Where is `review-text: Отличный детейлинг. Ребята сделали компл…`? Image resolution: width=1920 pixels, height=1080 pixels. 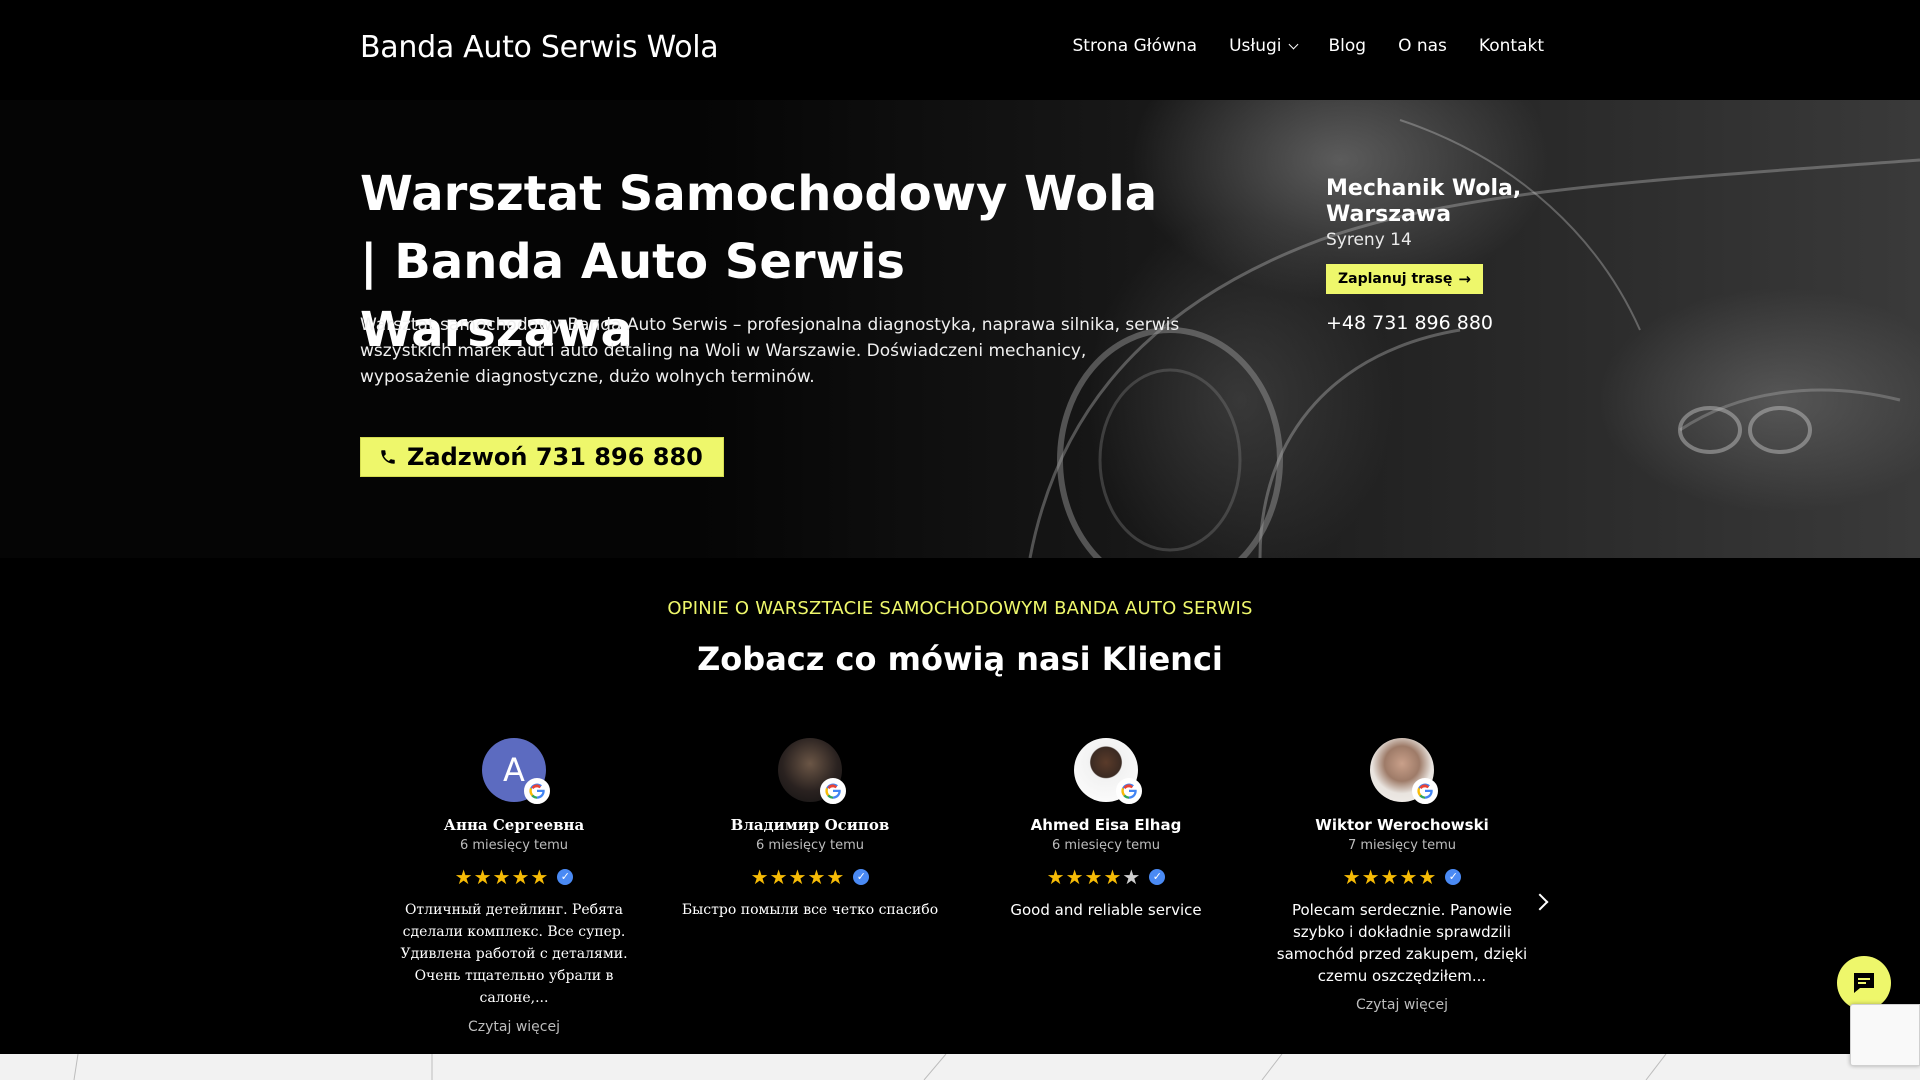
review-text: Отличный детейлинг. Ребята сделали компл… is located at coordinates (514, 954).